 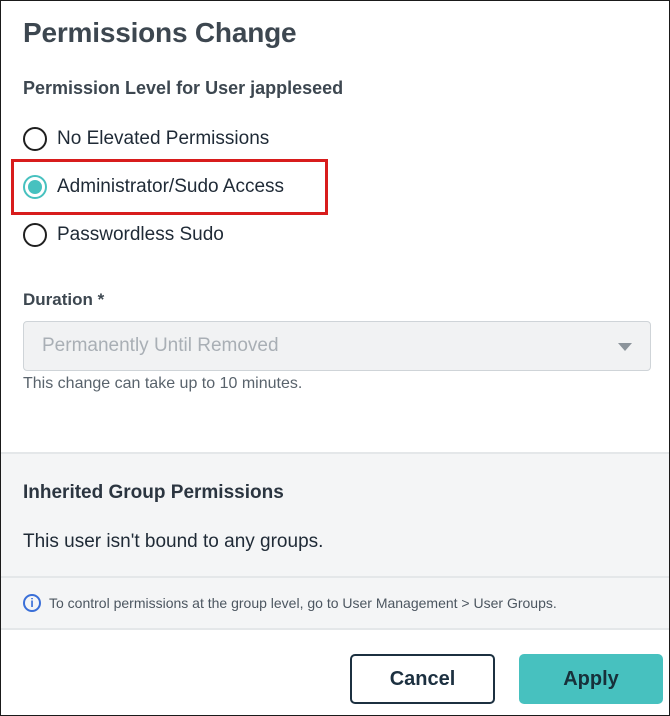 I want to click on dialog-title: Permissions Change, so click(x=160, y=32).